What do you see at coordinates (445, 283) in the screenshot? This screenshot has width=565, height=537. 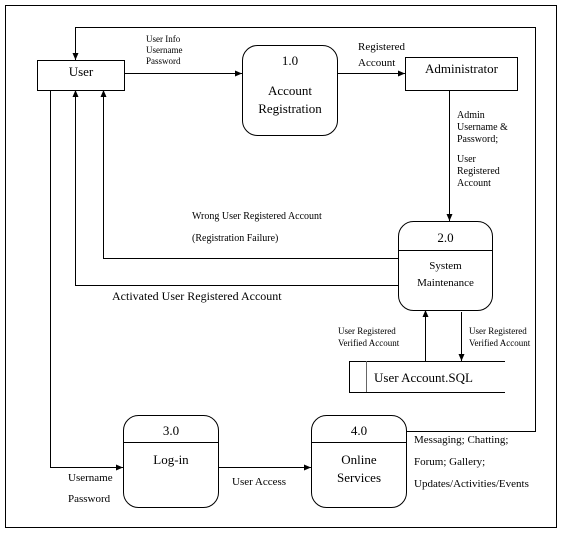 I see `process-2-name: Maintenance` at bounding box center [445, 283].